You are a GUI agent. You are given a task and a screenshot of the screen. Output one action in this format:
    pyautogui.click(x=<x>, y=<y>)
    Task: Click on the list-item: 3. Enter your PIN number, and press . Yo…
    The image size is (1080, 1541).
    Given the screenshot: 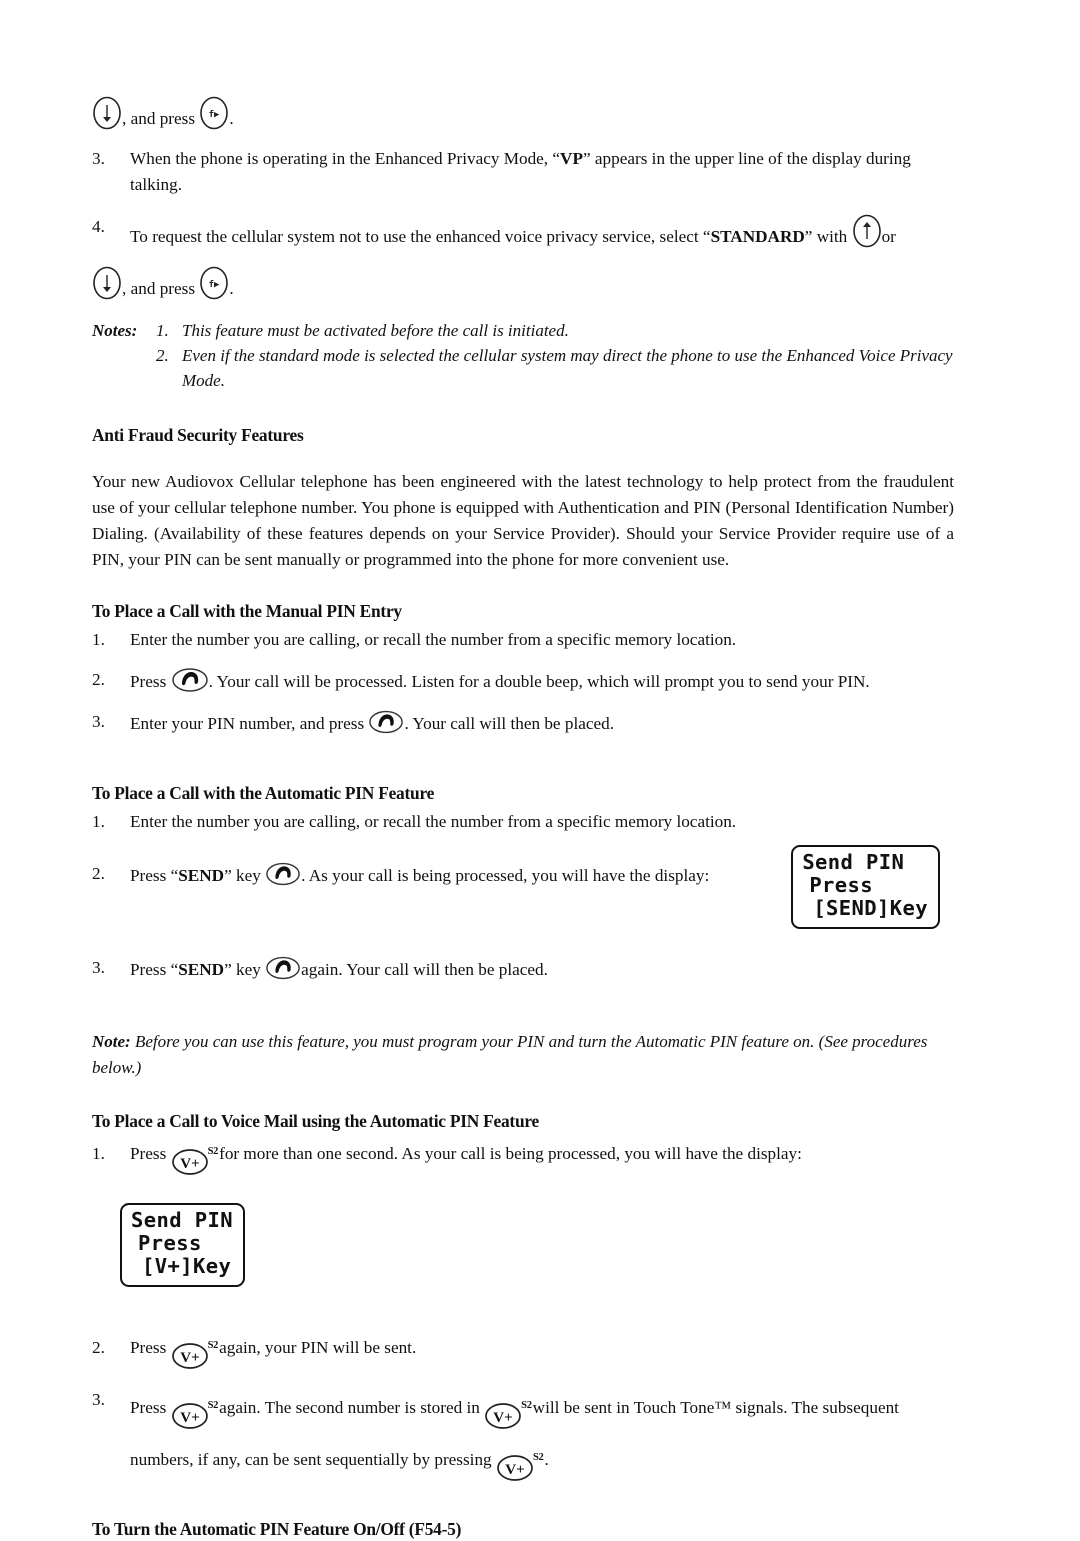 What is the action you would take?
    pyautogui.click(x=523, y=723)
    